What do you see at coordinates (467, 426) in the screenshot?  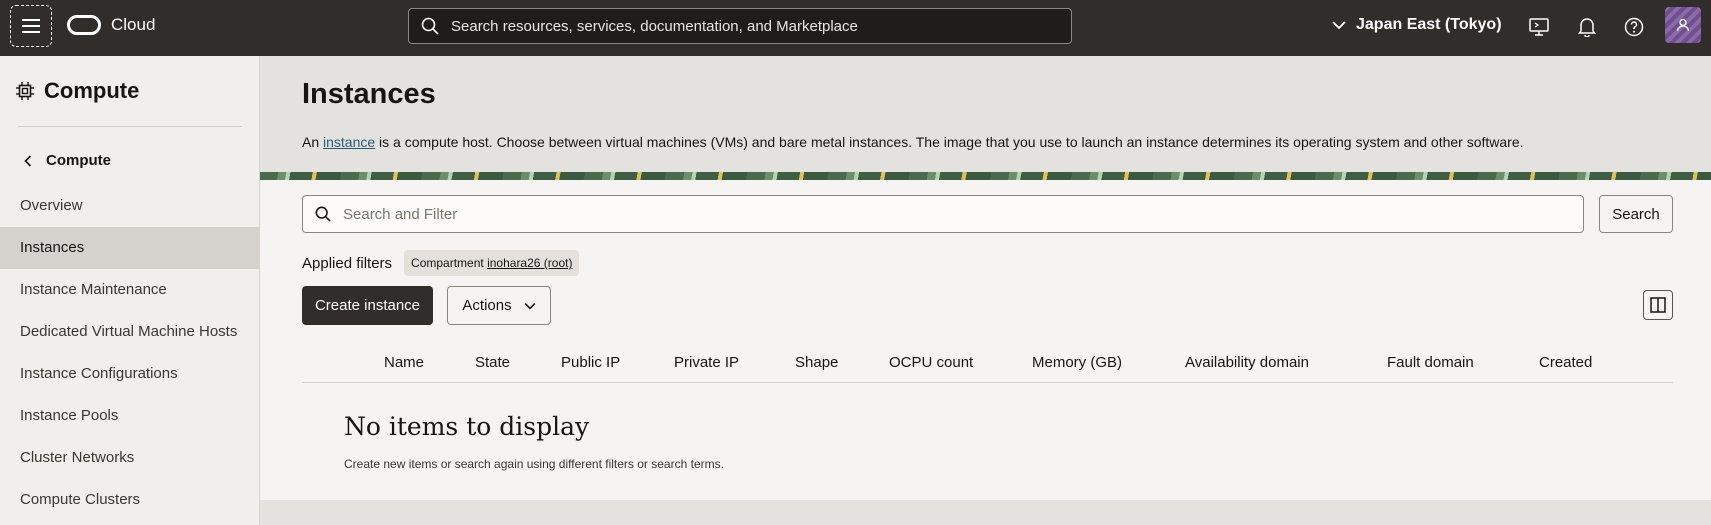 I see `empty-state-title: No items to display` at bounding box center [467, 426].